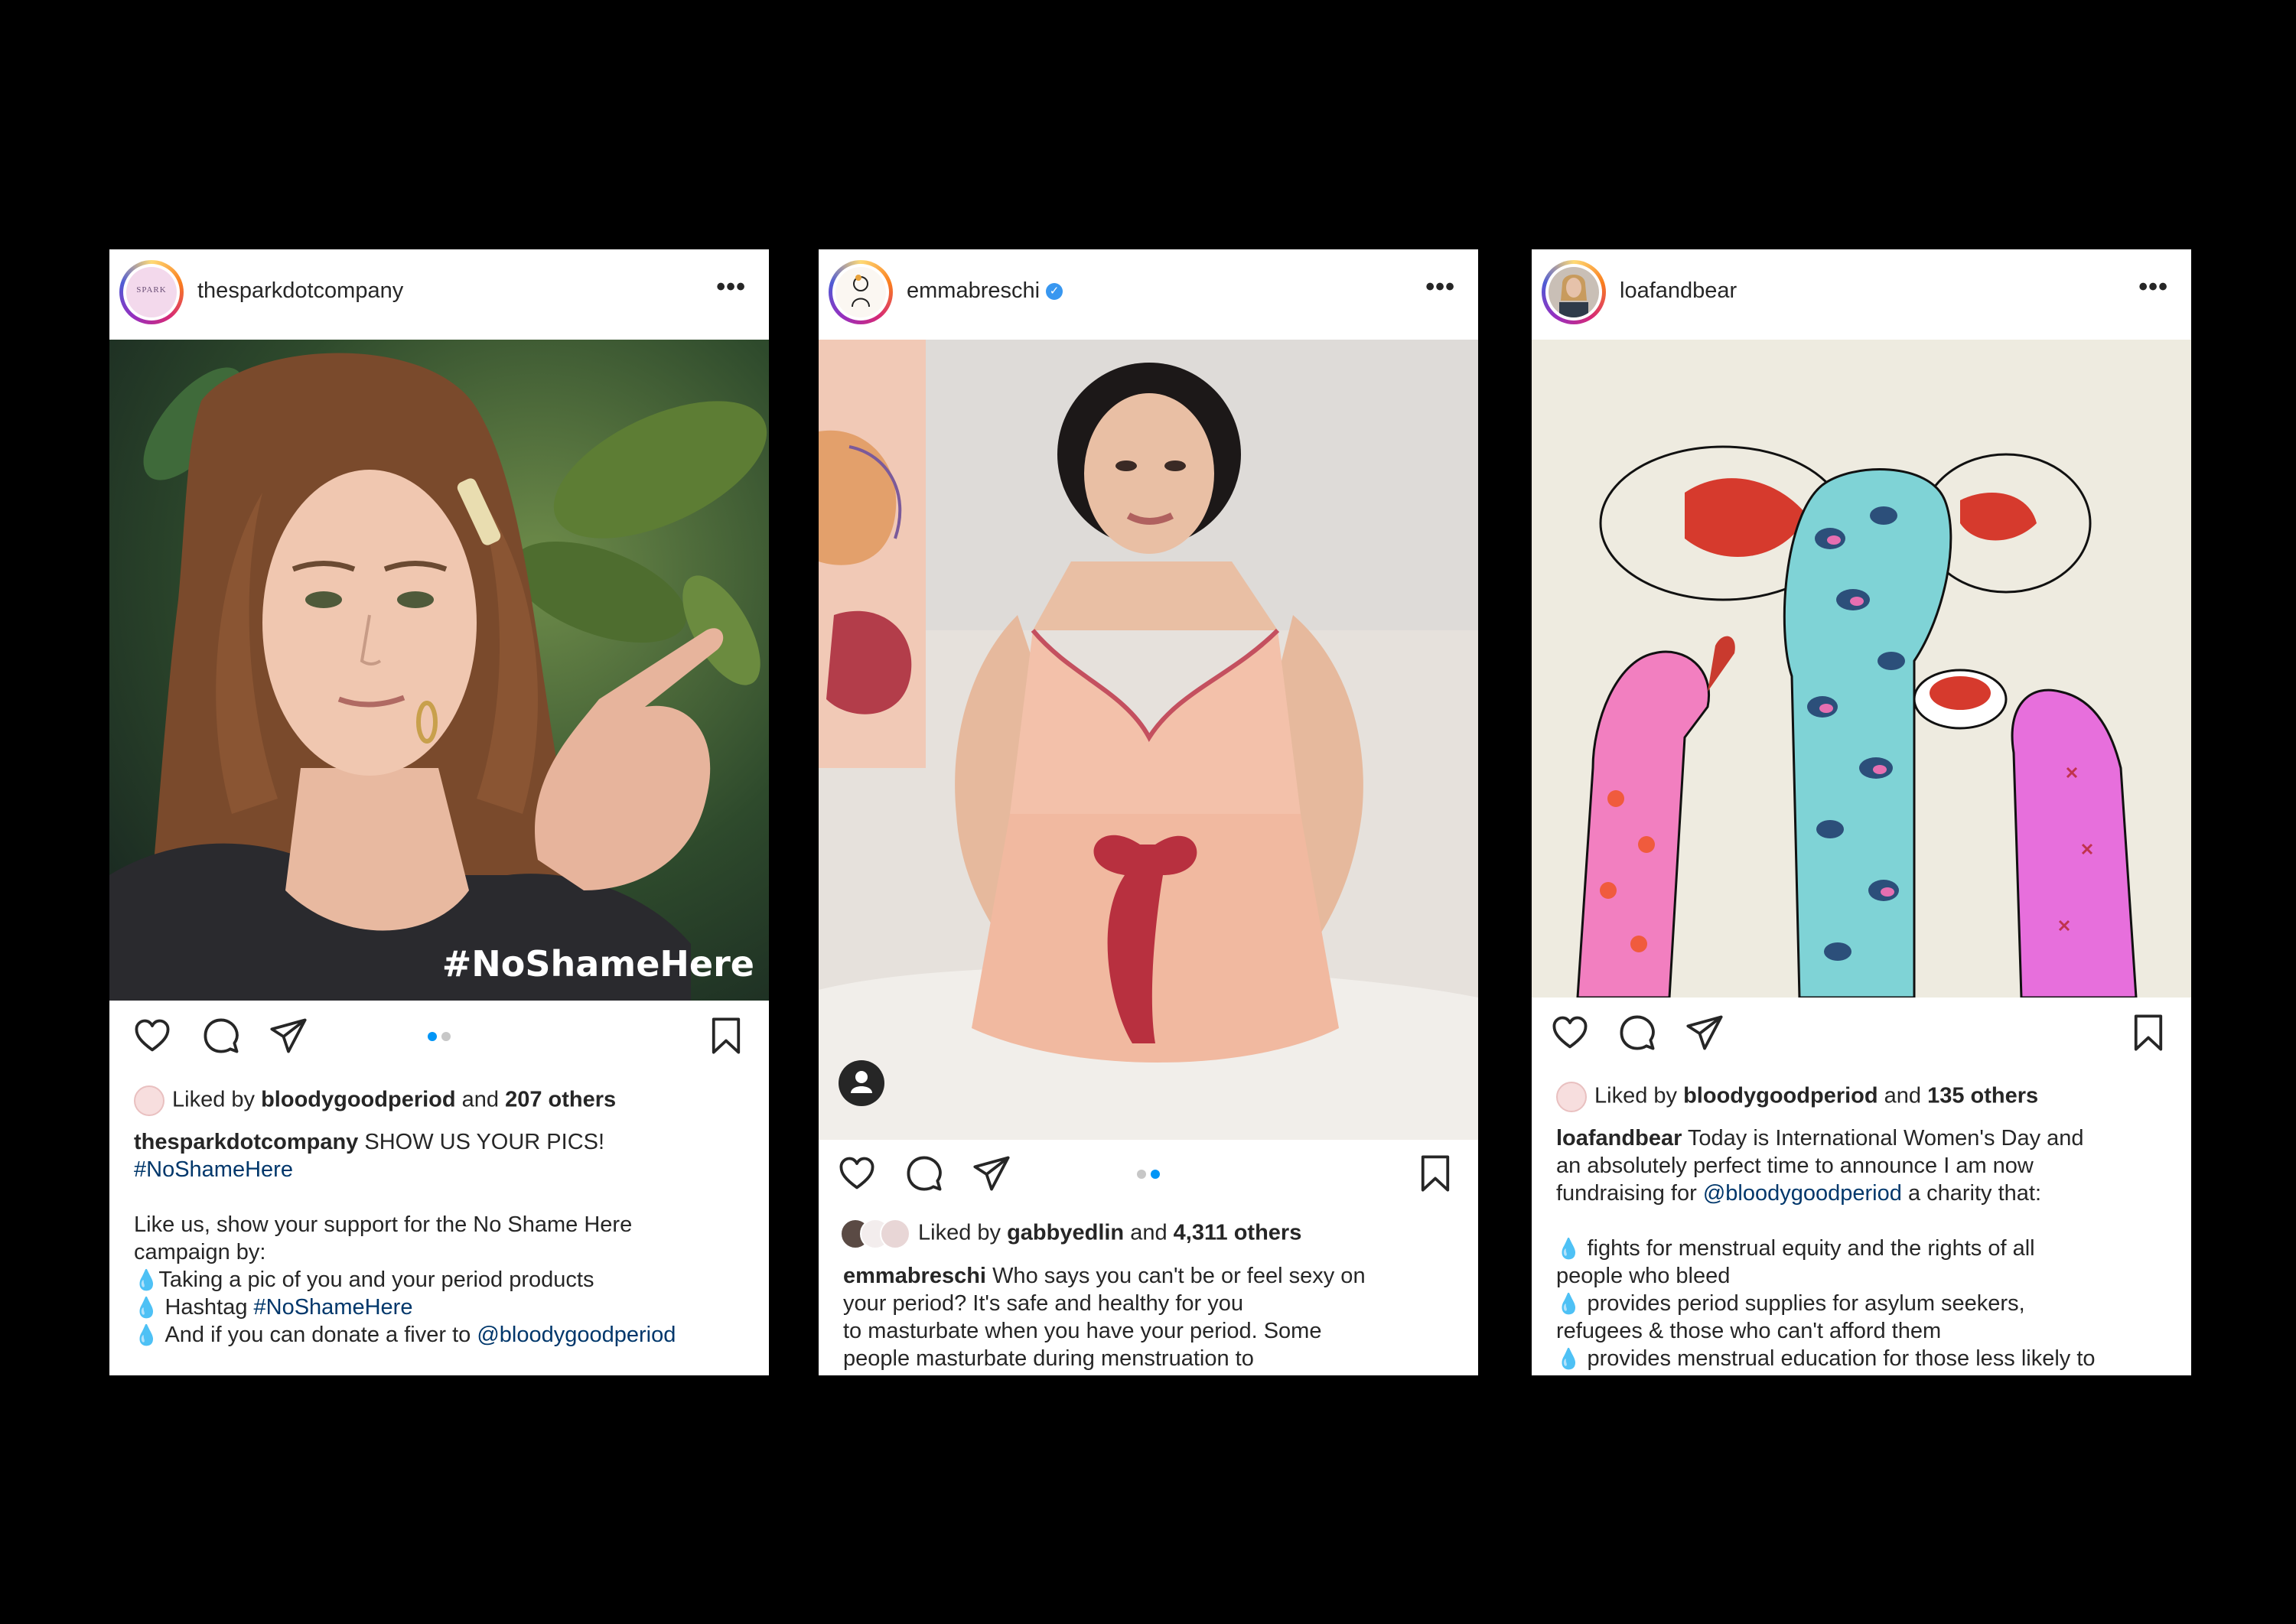  I want to click on post-image: #NoShameHere, so click(439, 670).